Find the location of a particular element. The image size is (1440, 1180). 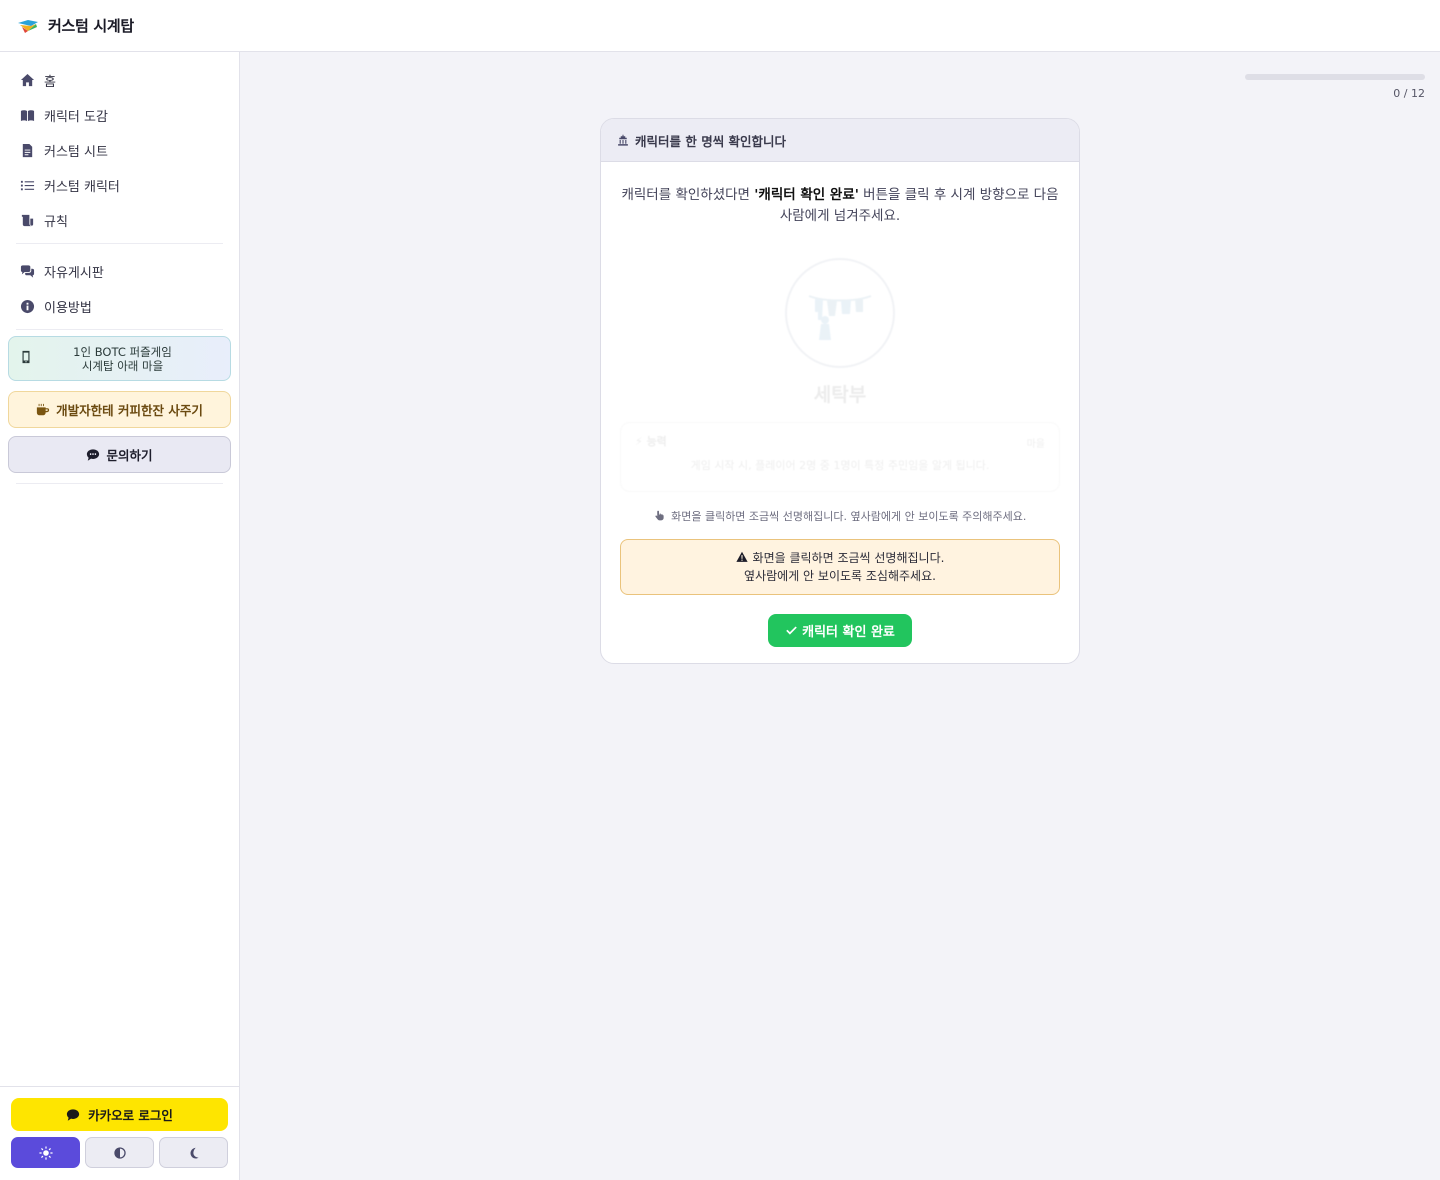

confirm-label: 캐릭터 확인 완료 is located at coordinates (848, 632).